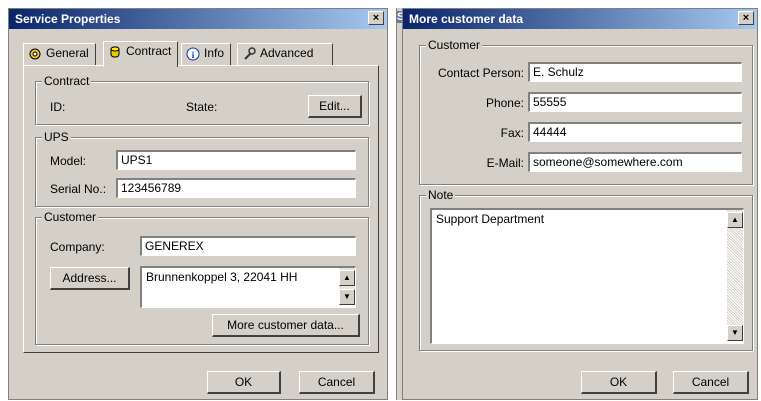  What do you see at coordinates (214, 53) in the screenshot?
I see `tab-label: Info` at bounding box center [214, 53].